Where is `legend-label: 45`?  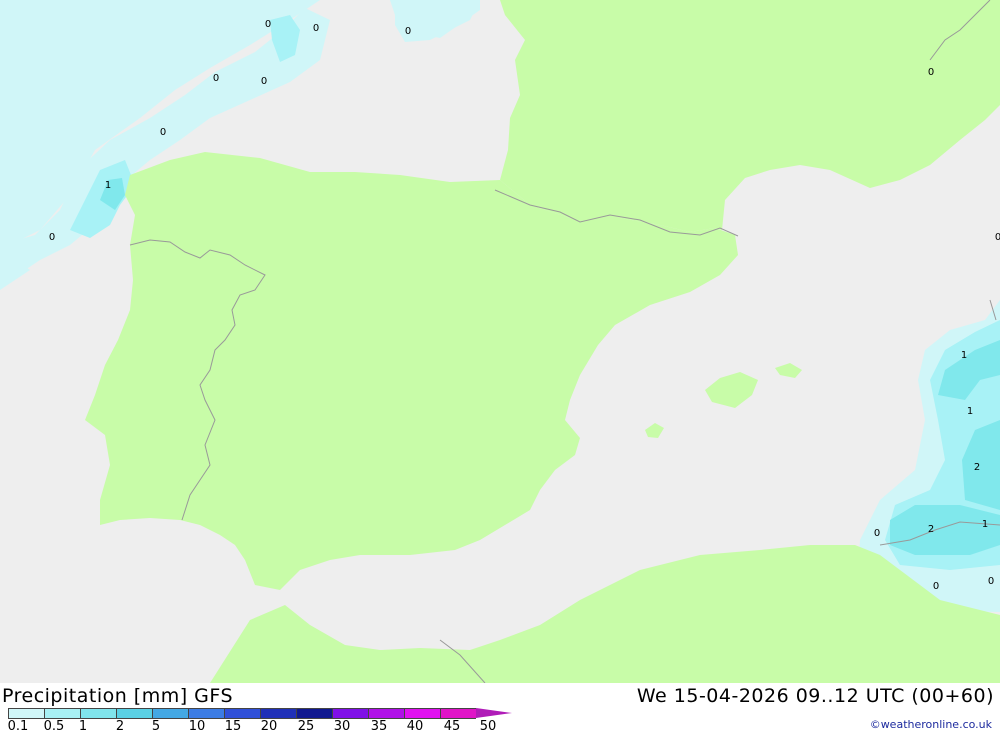 legend-label: 45 is located at coordinates (452, 726).